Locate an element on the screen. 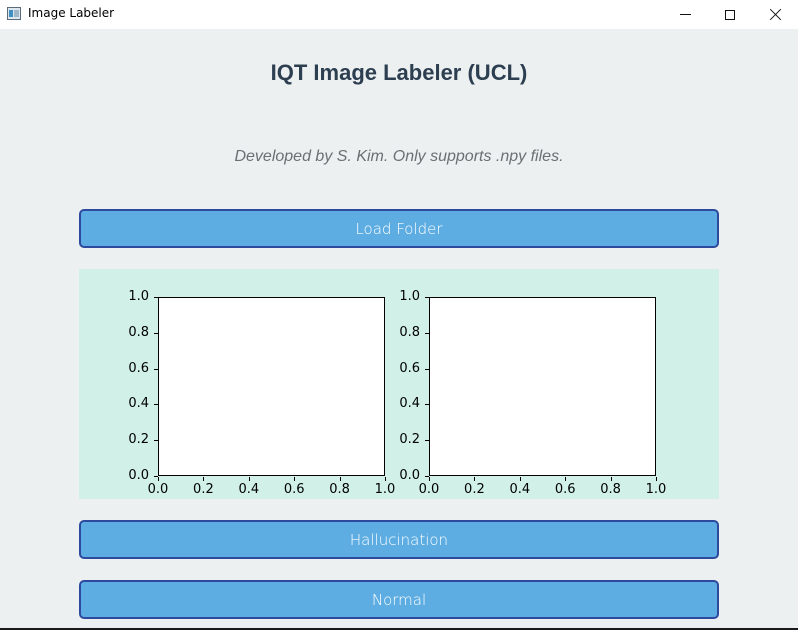 The image size is (798, 630). hallucination-button: Hallucination is located at coordinates (399, 539).